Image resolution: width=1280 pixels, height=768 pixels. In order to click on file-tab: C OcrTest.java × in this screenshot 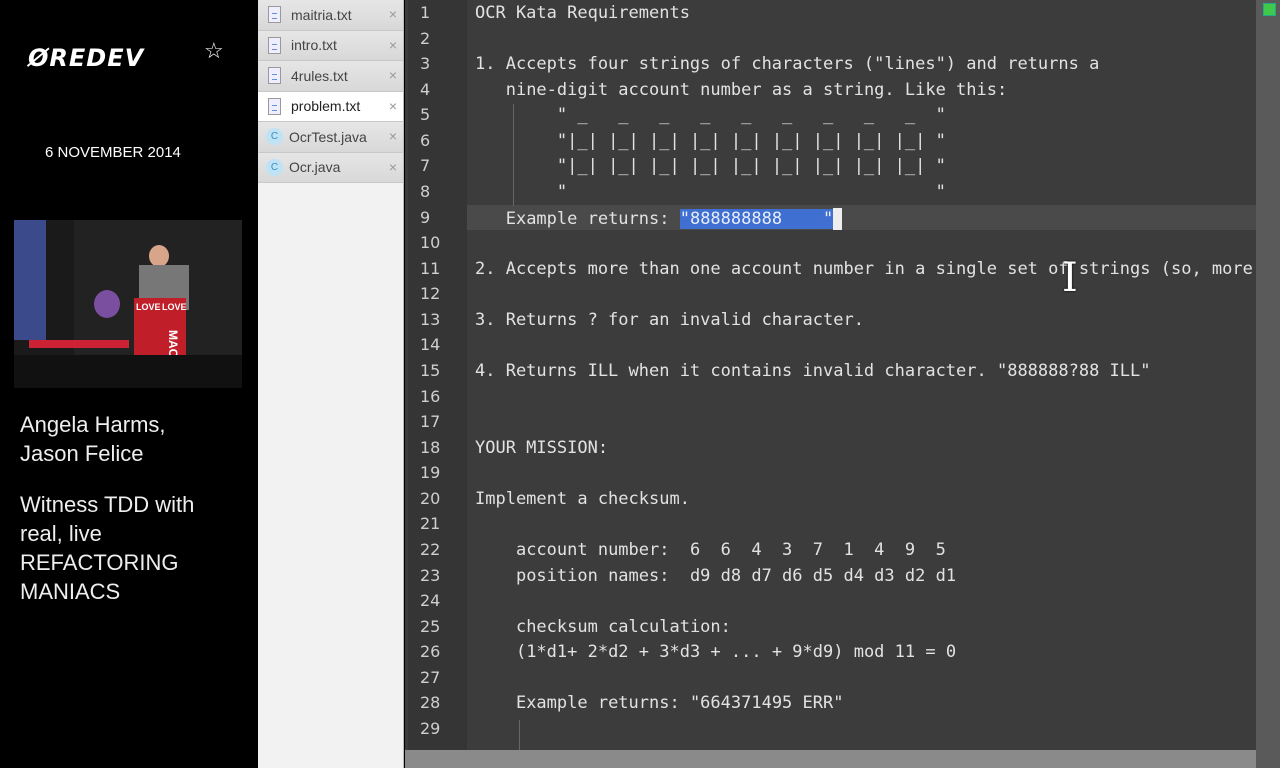, I will do `click(330, 137)`.